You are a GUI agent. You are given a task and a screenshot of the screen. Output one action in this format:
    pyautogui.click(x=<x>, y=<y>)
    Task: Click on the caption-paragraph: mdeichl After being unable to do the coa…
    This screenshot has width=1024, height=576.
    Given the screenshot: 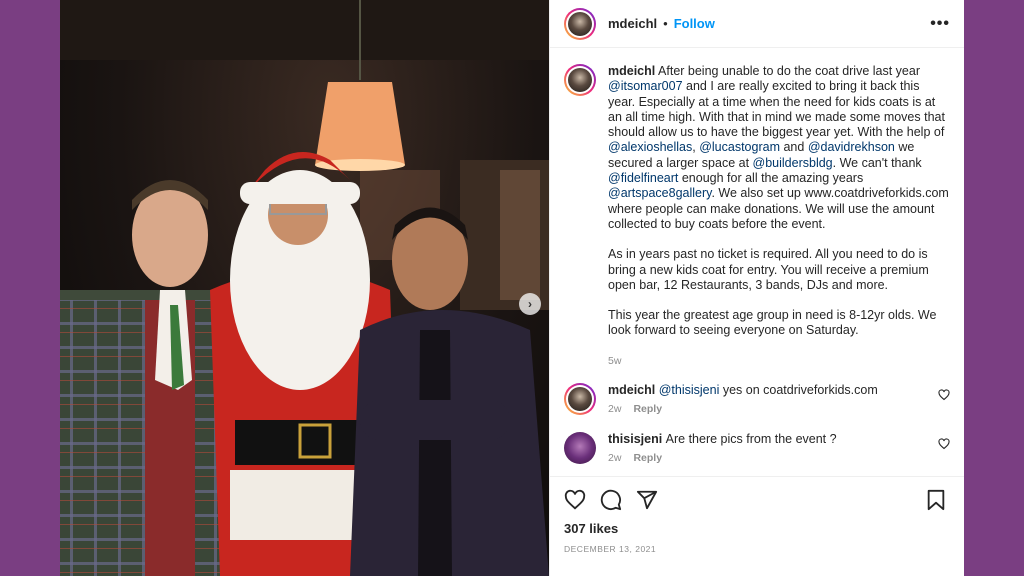 What is the action you would take?
    pyautogui.click(x=779, y=148)
    